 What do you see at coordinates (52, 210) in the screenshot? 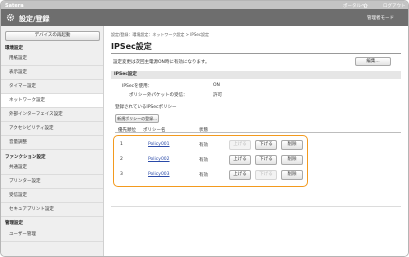
I see `sidebar-item-secure-print: セキュアプリント設定` at bounding box center [52, 210].